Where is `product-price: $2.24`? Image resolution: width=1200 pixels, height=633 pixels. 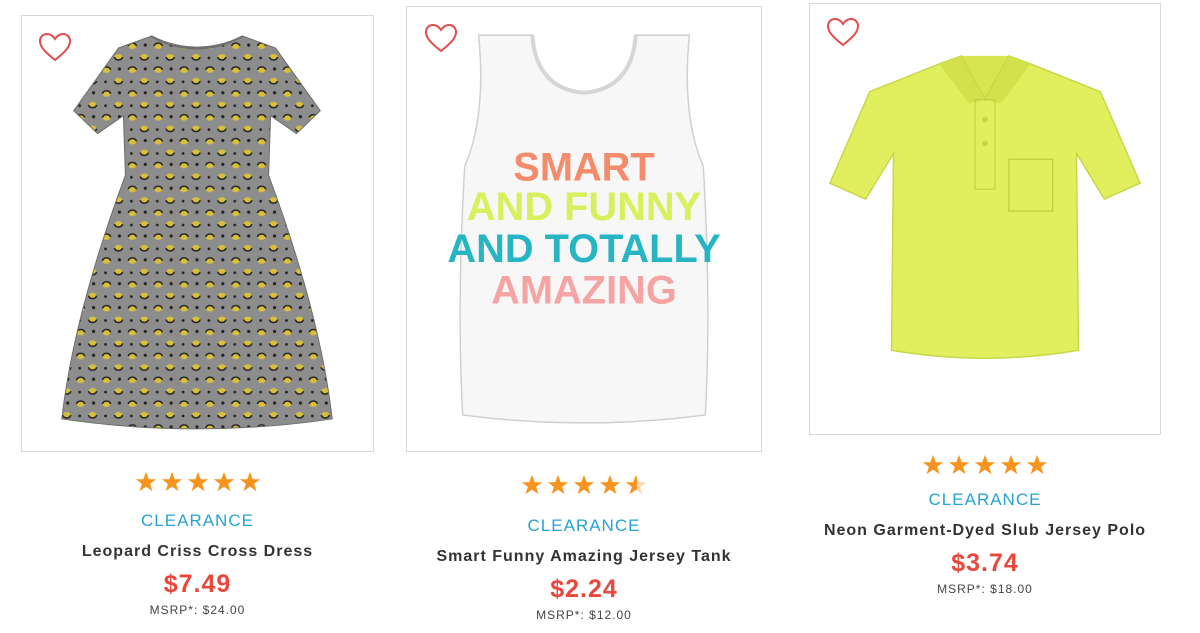 product-price: $2.24 is located at coordinates (584, 589).